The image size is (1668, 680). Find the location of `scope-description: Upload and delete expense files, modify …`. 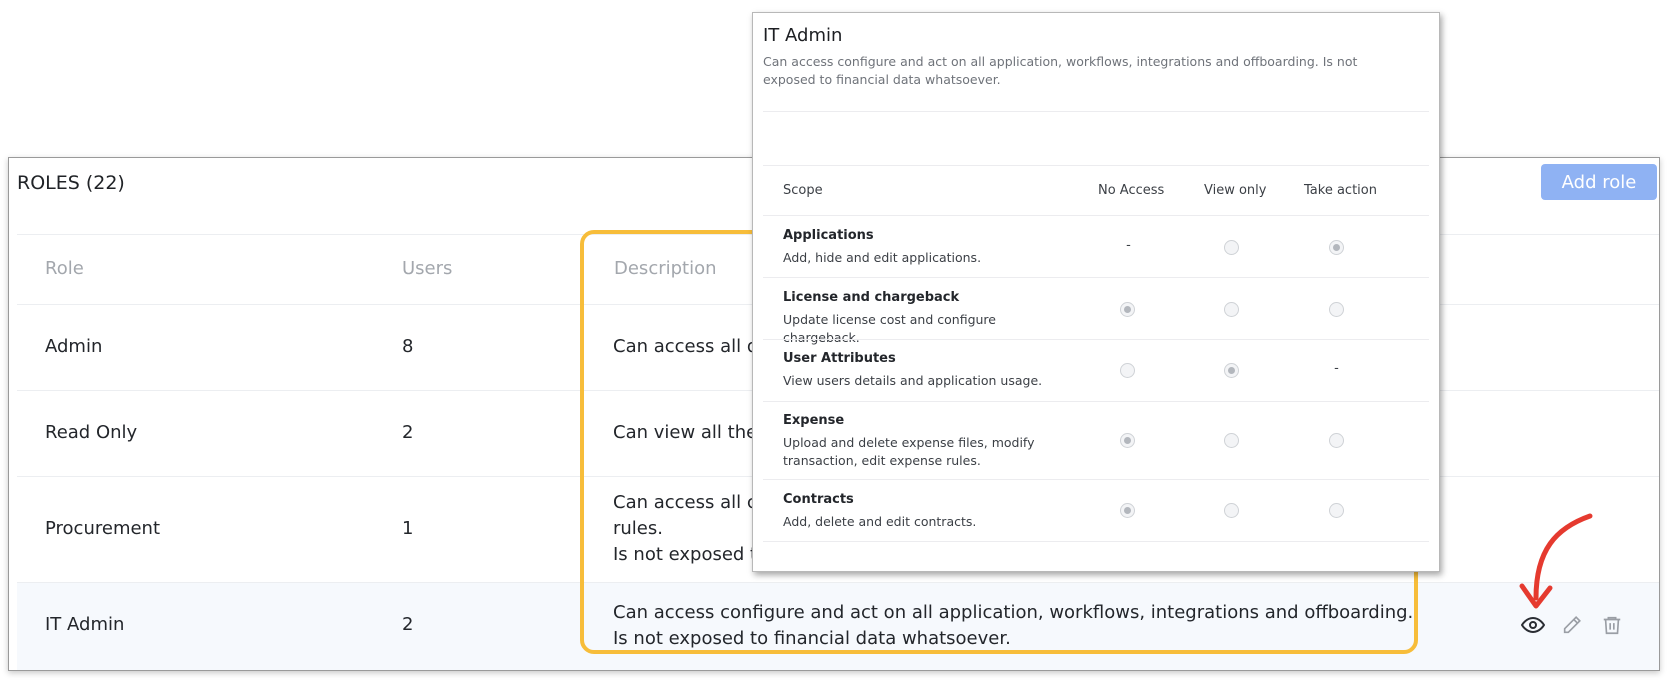

scope-description: Upload and delete expense files, modify … is located at coordinates (909, 451).